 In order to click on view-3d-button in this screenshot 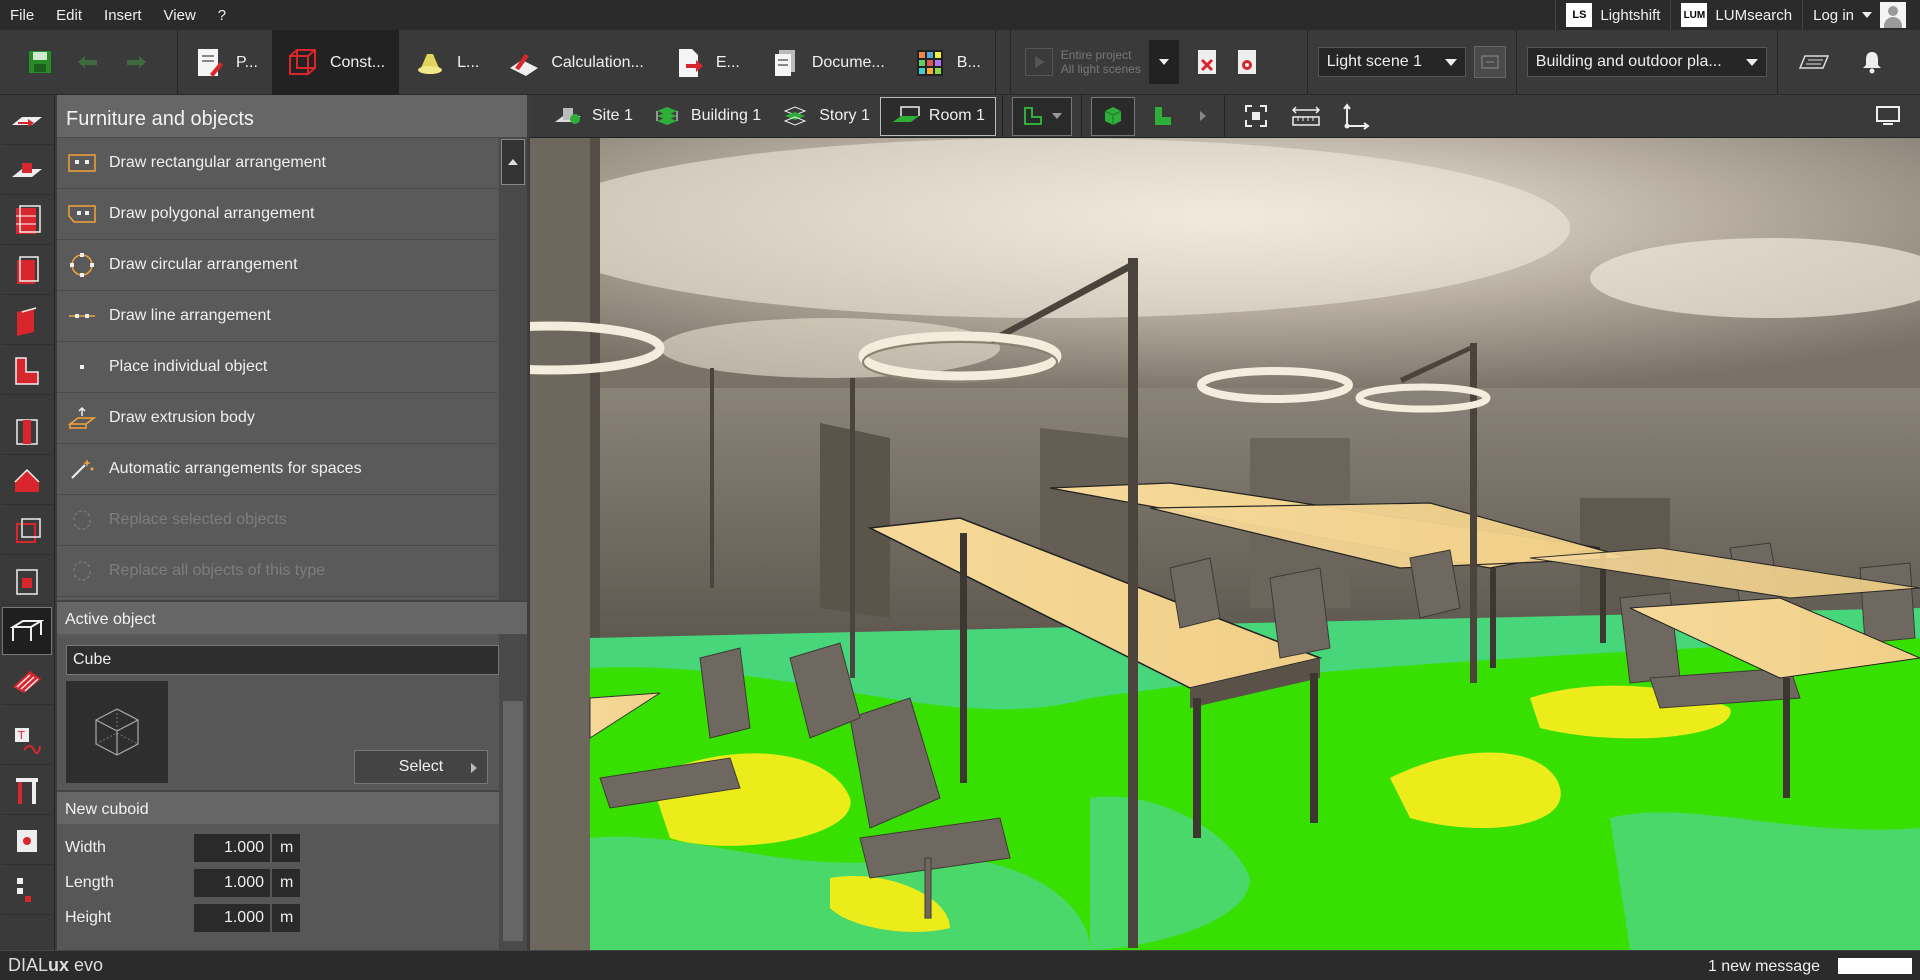, I will do `click(1112, 116)`.